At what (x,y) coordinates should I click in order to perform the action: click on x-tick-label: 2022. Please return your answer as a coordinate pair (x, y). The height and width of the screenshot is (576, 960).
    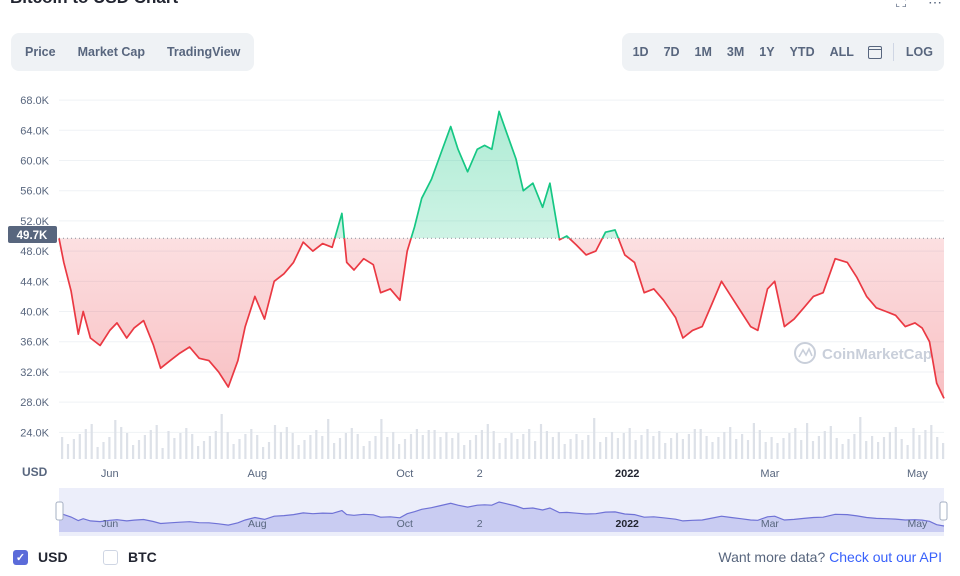
    Looking at the image, I should click on (627, 474).